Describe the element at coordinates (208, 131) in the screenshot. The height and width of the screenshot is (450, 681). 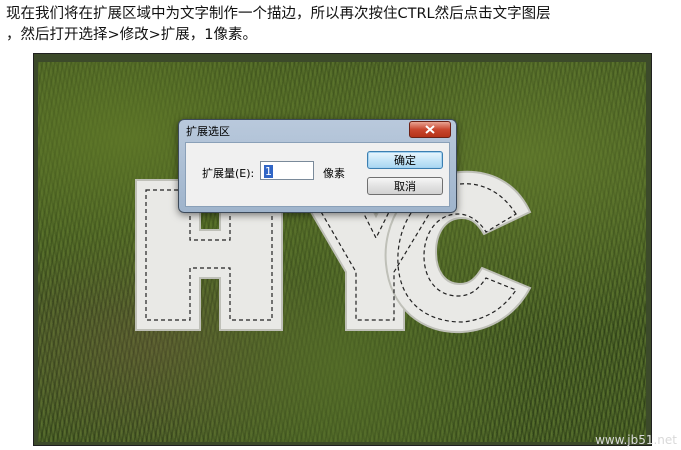
I see `dialog-title: 扩展选区` at that location.